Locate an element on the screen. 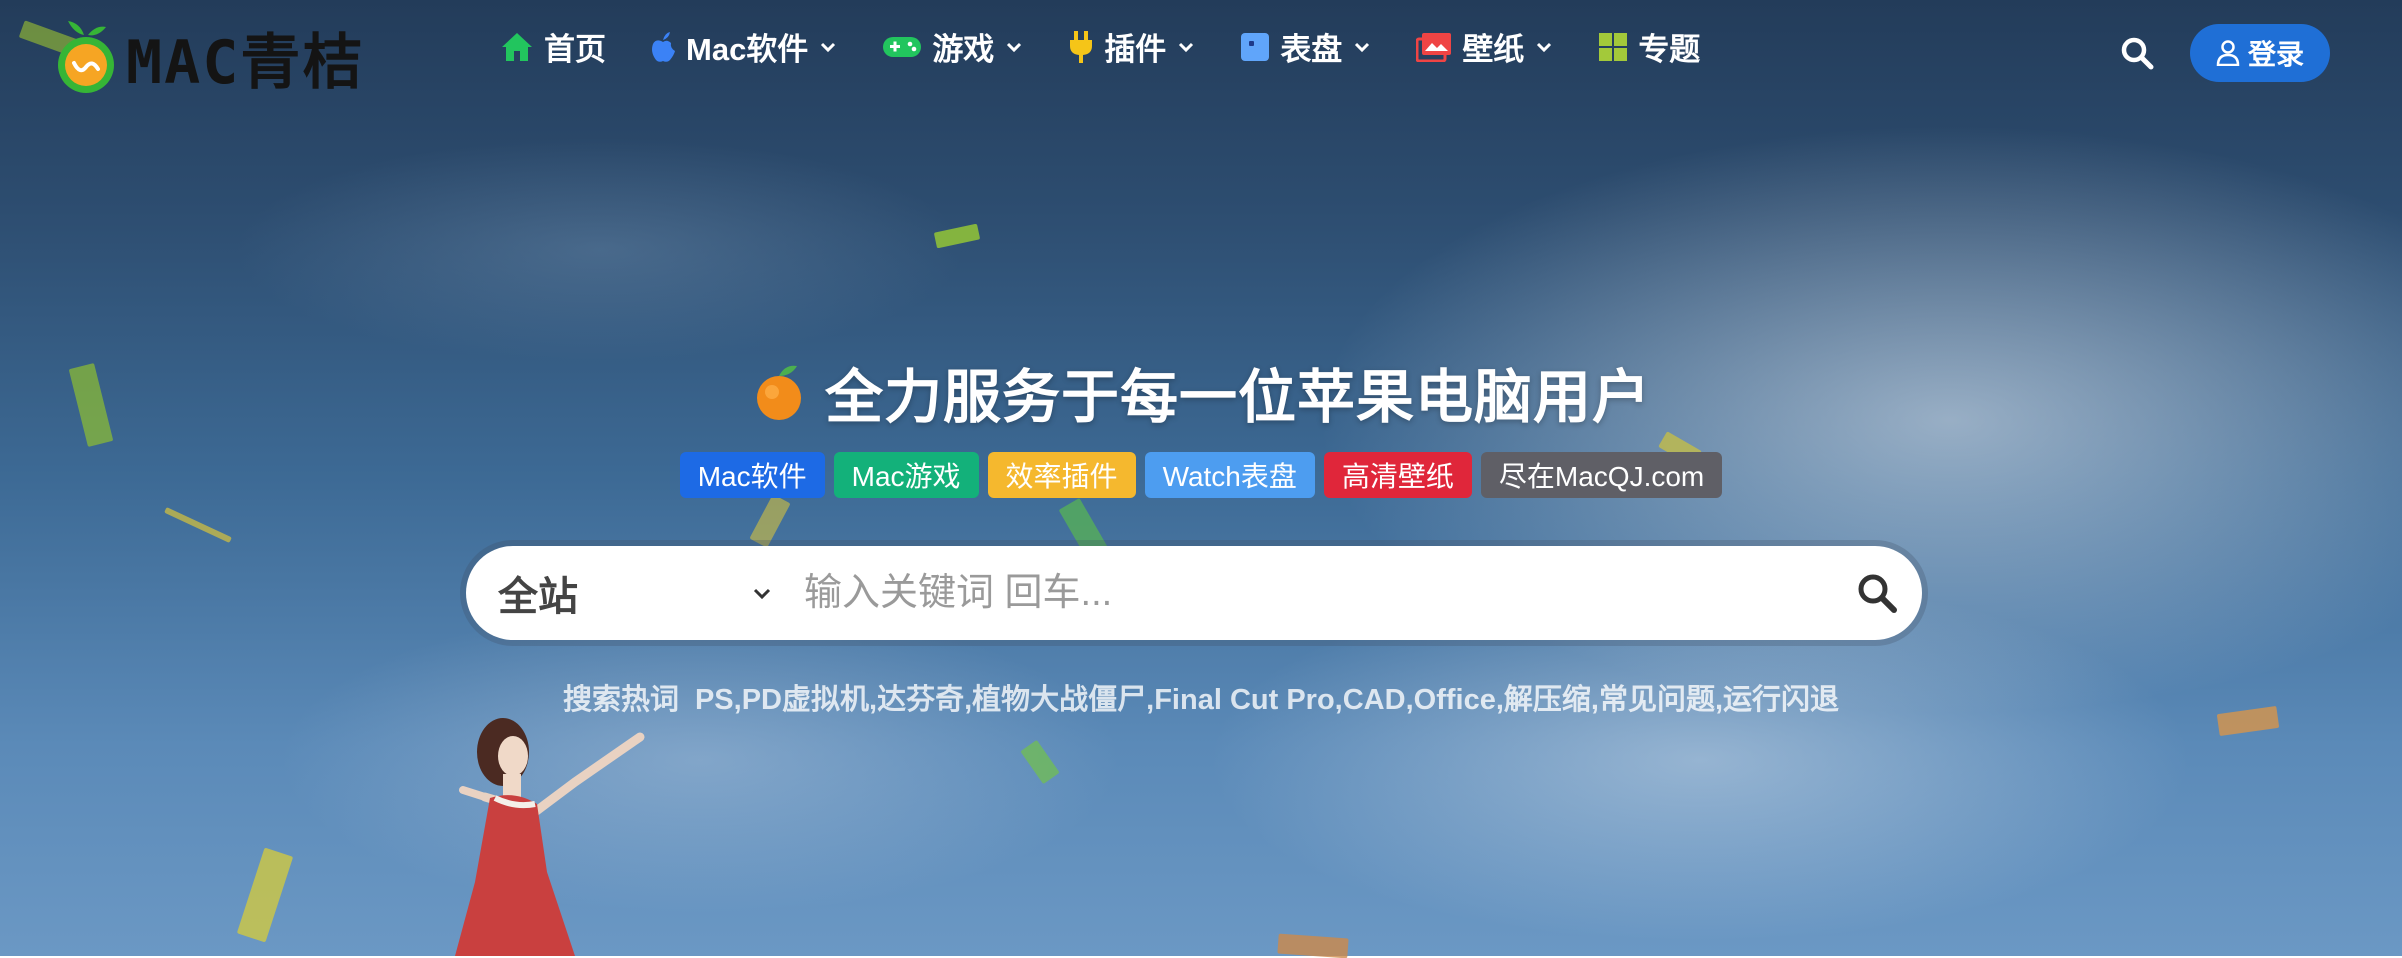 Image resolution: width=2402 pixels, height=958 pixels. hot-keyword: PS is located at coordinates (714, 700).